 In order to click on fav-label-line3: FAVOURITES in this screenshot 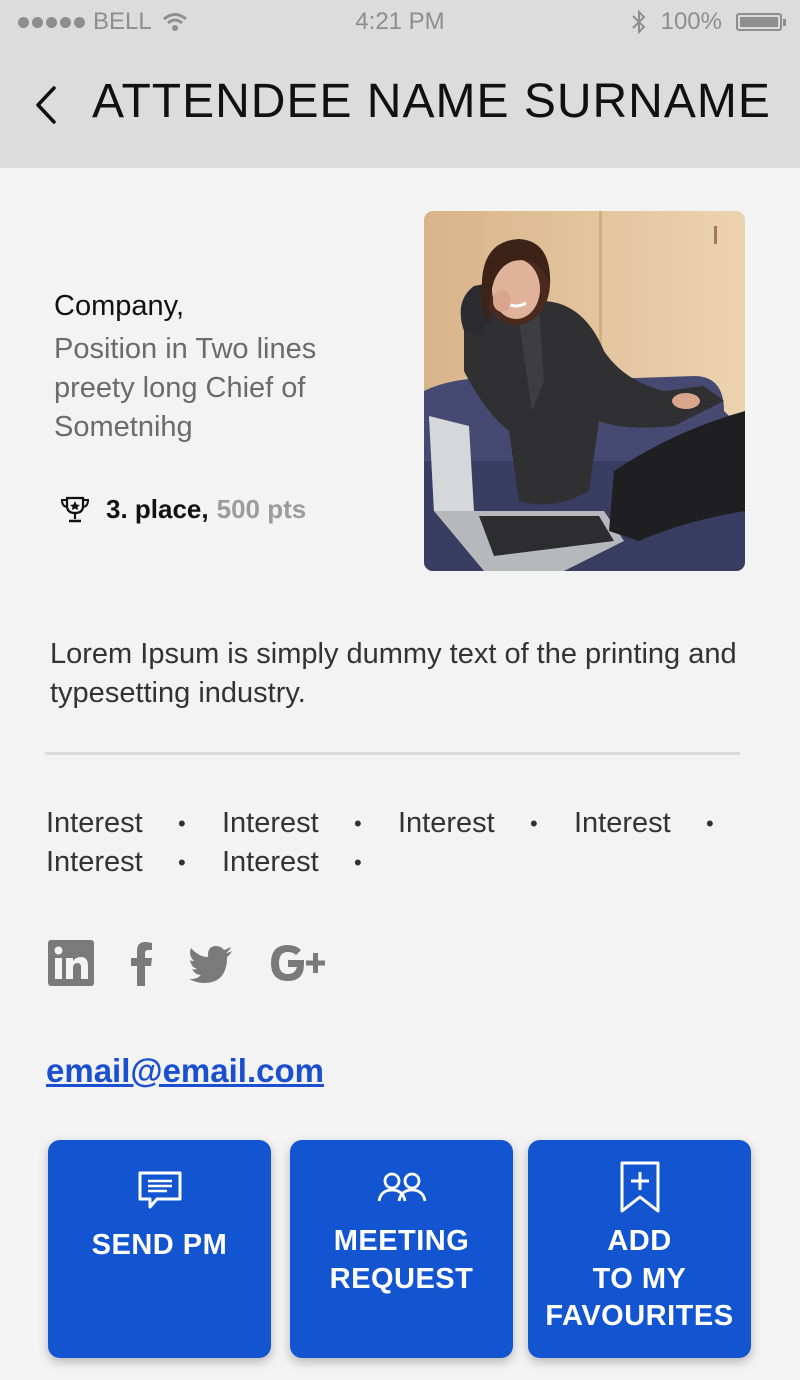, I will do `click(639, 1316)`.